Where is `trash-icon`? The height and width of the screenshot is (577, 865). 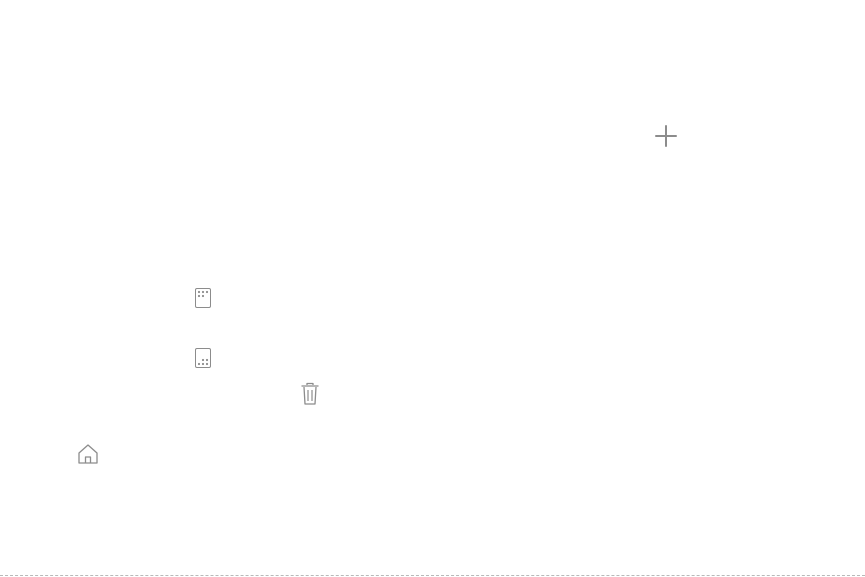
trash-icon is located at coordinates (310, 394).